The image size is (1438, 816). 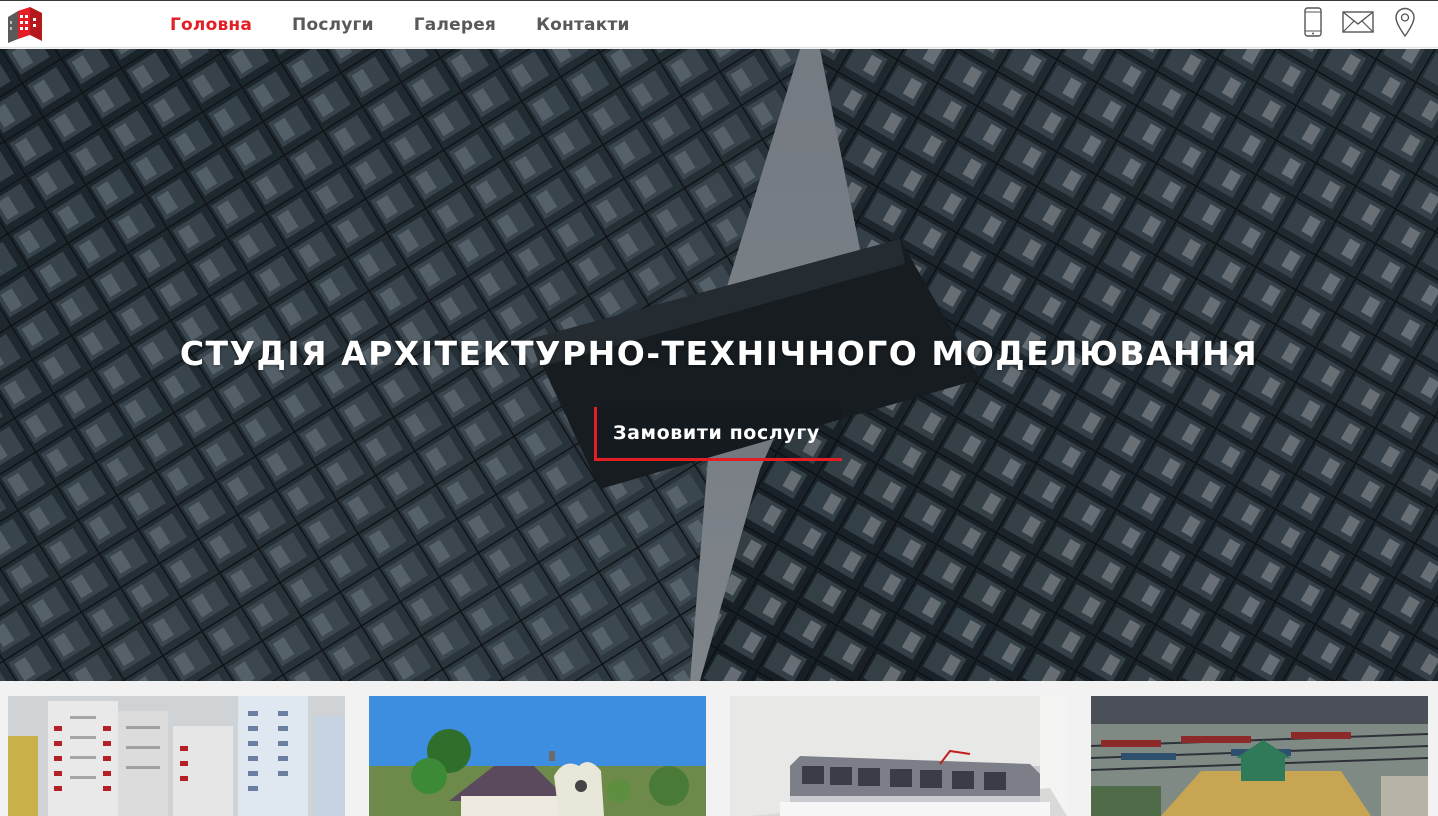 What do you see at coordinates (1405, 24) in the screenshot?
I see `location-pin-icon` at bounding box center [1405, 24].